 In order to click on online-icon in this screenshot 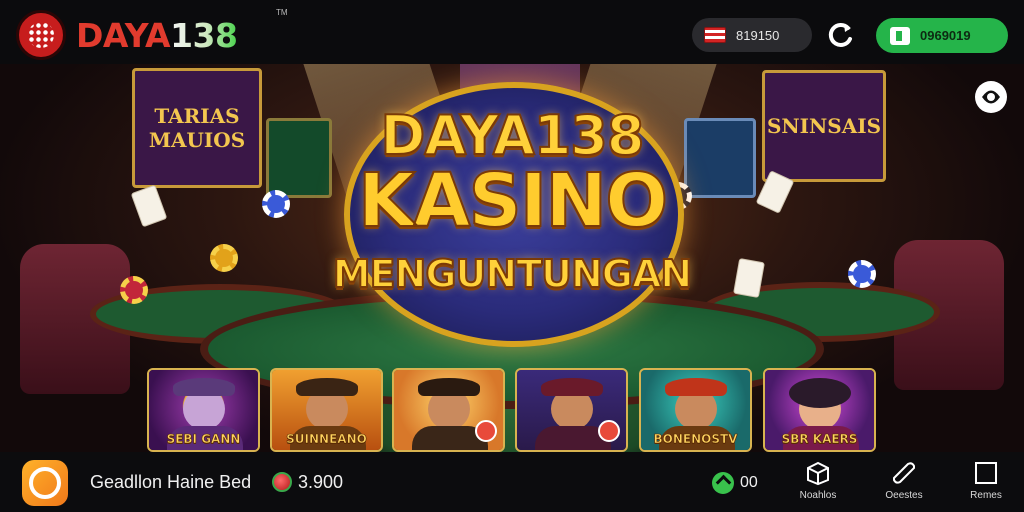, I will do `click(723, 483)`.